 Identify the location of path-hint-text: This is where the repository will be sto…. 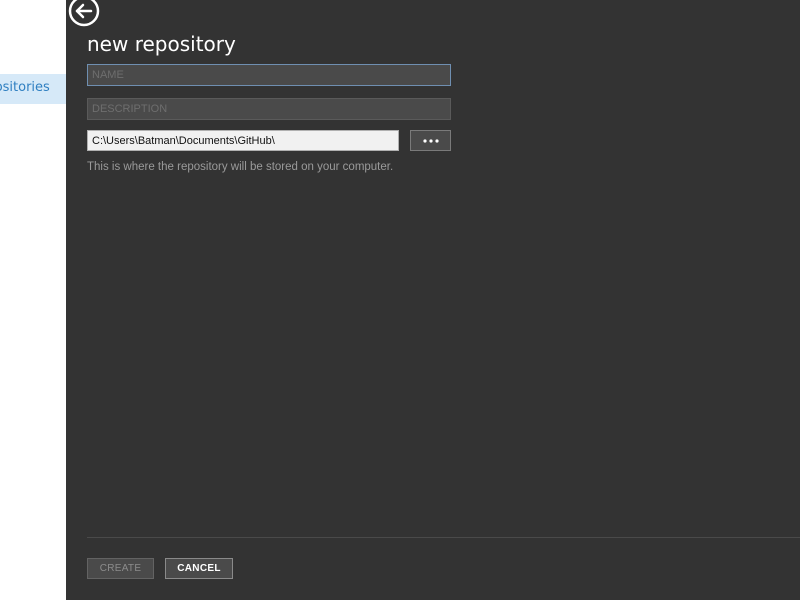
(240, 167).